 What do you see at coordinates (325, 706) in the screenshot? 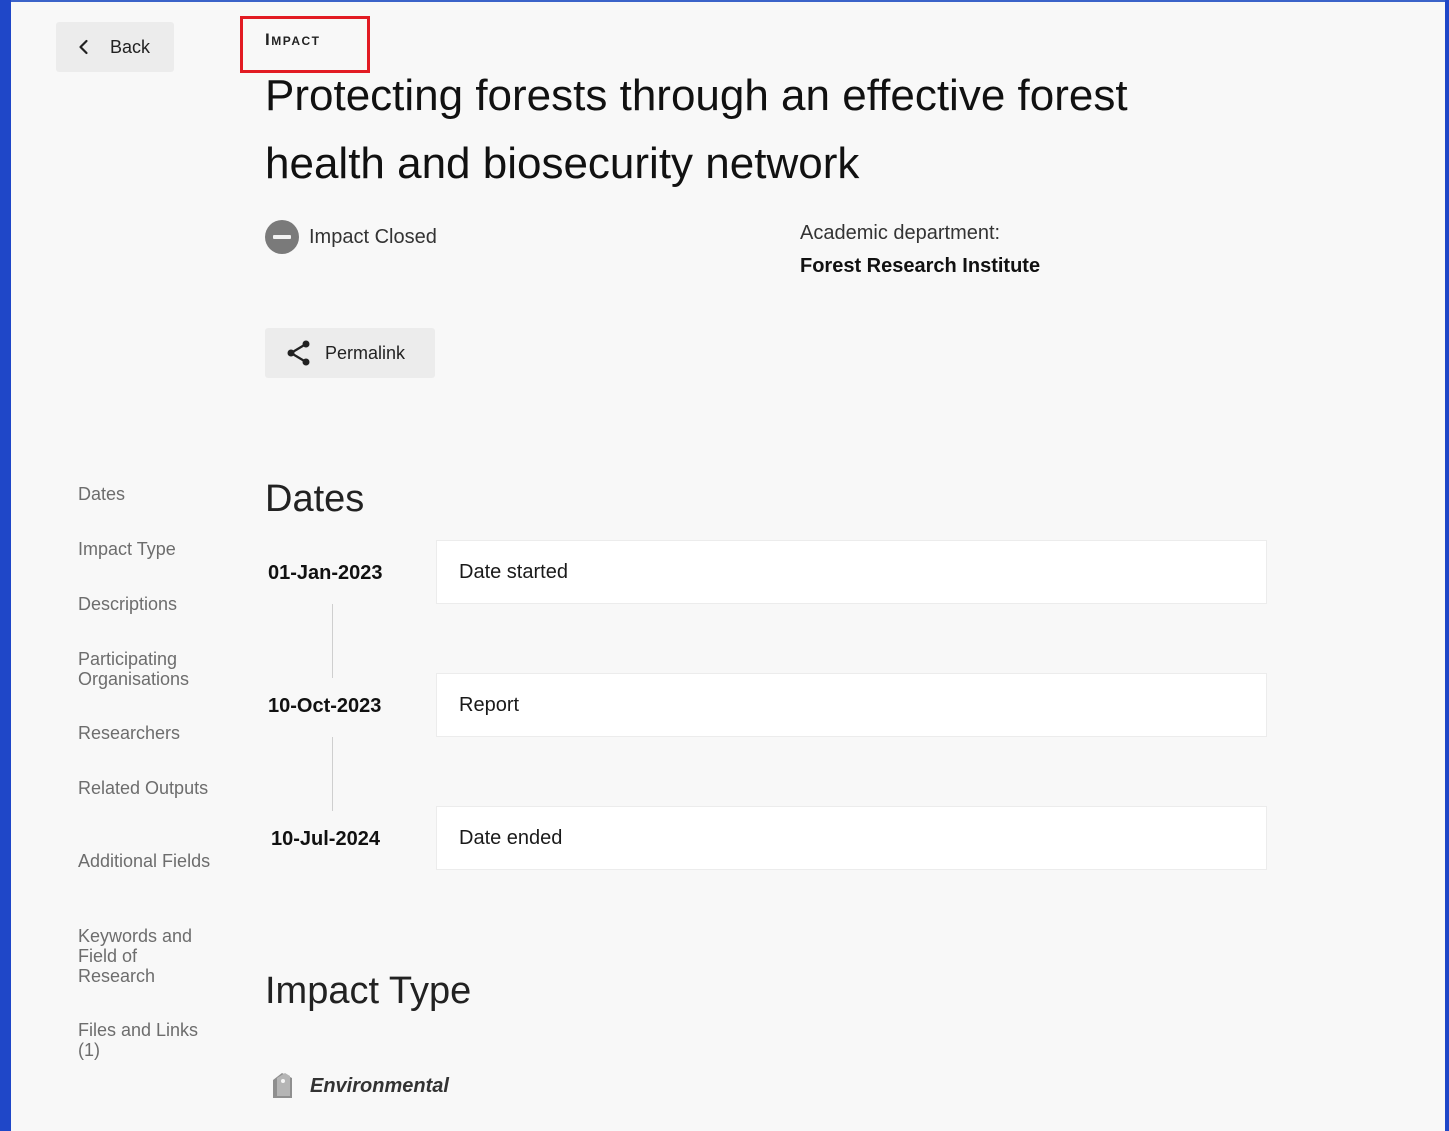
I see `date-value: 10-Oct-2023` at bounding box center [325, 706].